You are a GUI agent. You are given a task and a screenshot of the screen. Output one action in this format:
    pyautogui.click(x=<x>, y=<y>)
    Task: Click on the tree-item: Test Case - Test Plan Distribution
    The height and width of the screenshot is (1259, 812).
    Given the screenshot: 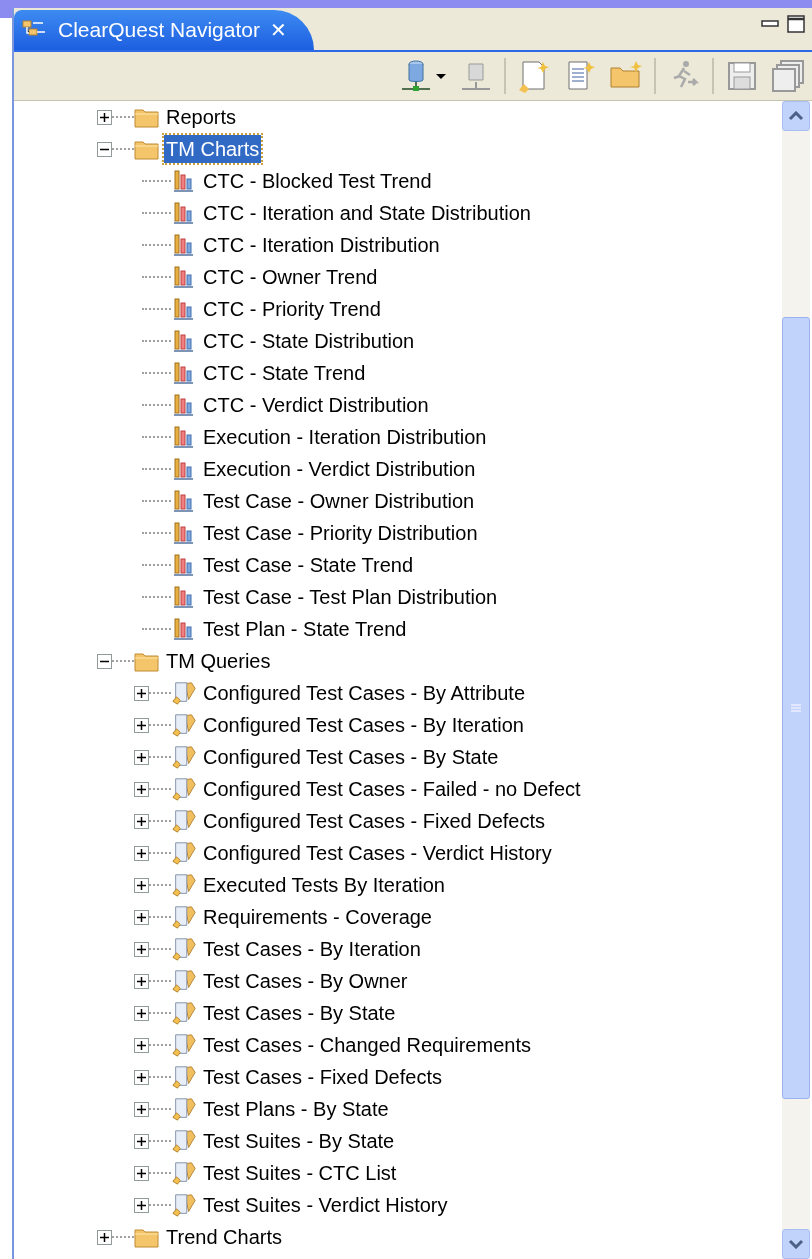 What is the action you would take?
    pyautogui.click(x=350, y=597)
    